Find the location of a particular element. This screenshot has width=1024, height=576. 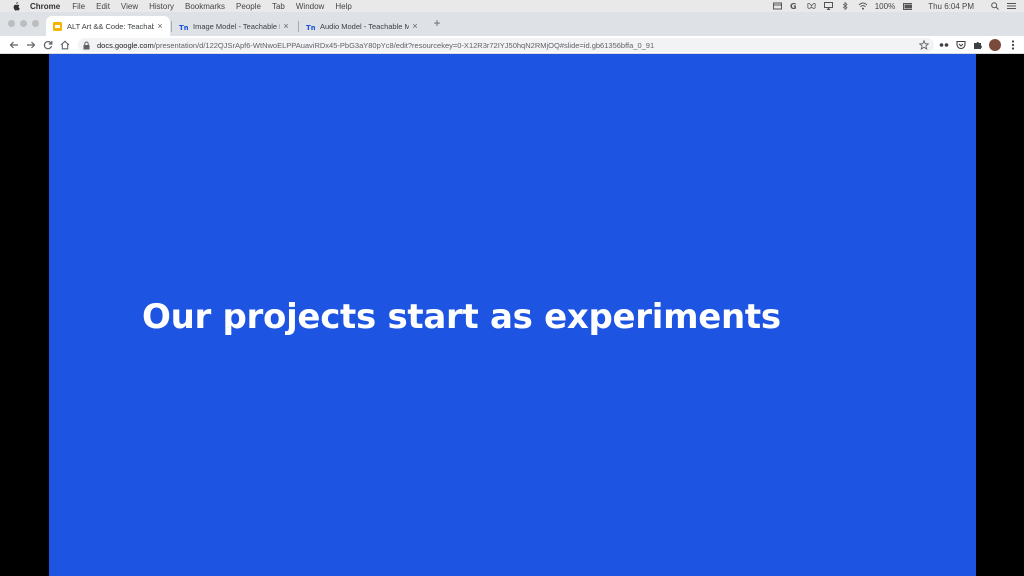

control-center-icon is located at coordinates (1011, 6).